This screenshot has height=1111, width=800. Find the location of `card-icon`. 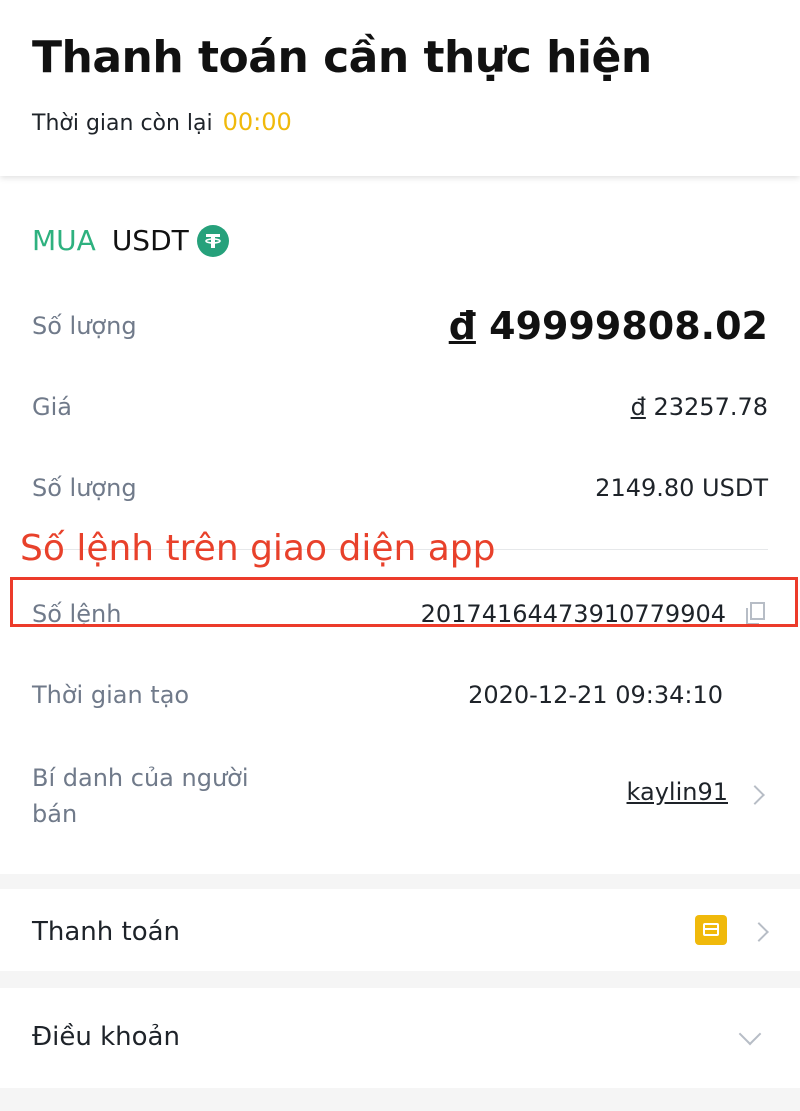

card-icon is located at coordinates (711, 930).